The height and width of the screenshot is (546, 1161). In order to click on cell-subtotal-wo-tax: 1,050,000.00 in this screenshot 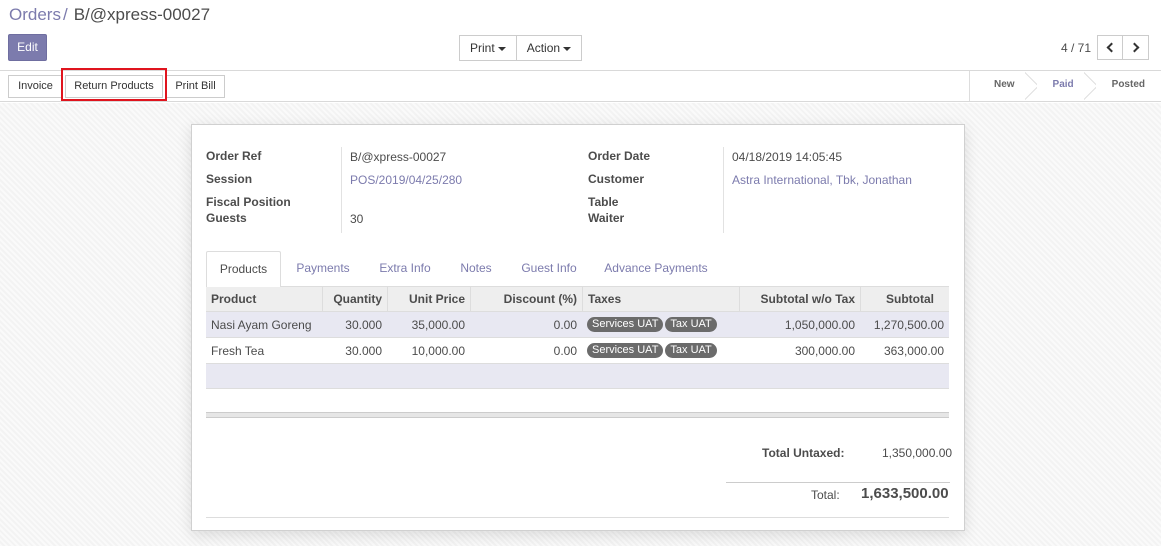, I will do `click(819, 324)`.